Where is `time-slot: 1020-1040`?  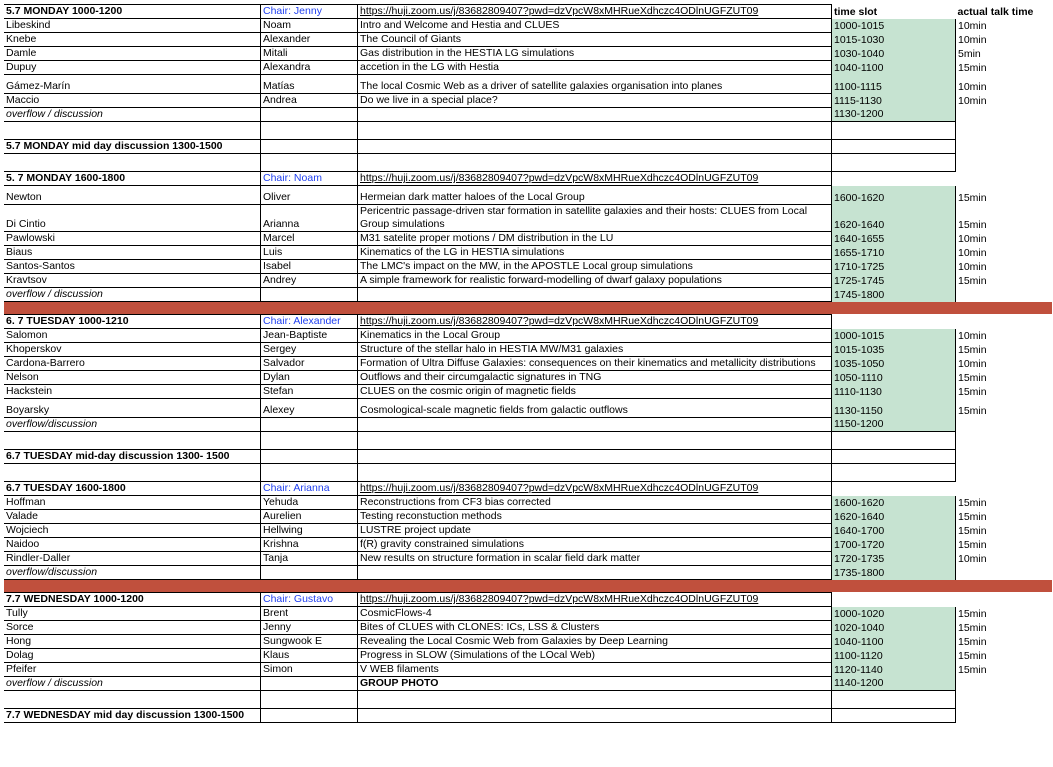 time-slot: 1020-1040 is located at coordinates (893, 627).